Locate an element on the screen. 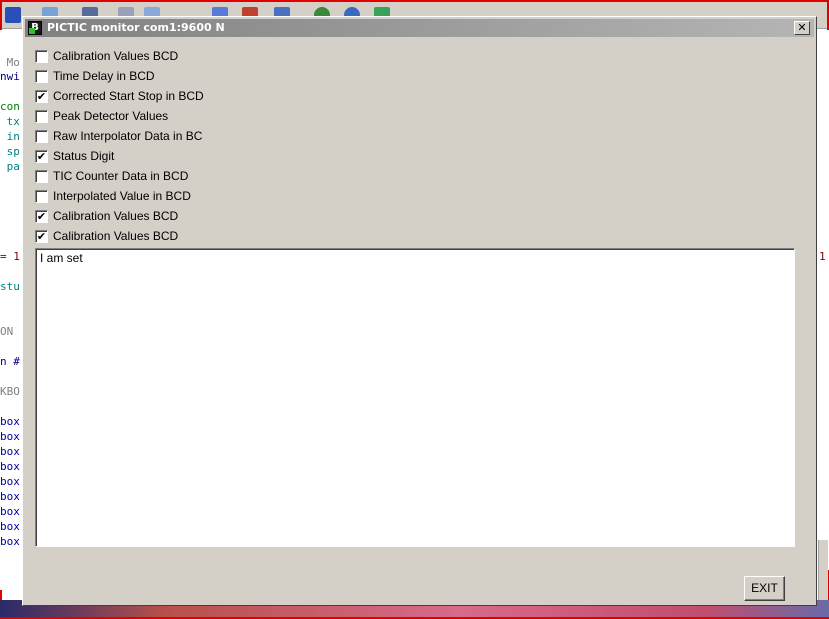 Image resolution: width=829 pixels, height=619 pixels. output-text: I am set is located at coordinates (61, 258).